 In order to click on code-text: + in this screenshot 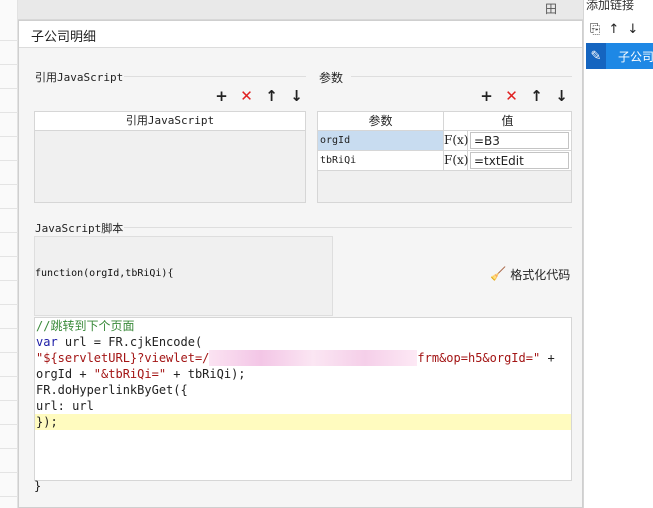, I will do `click(547, 358)`.